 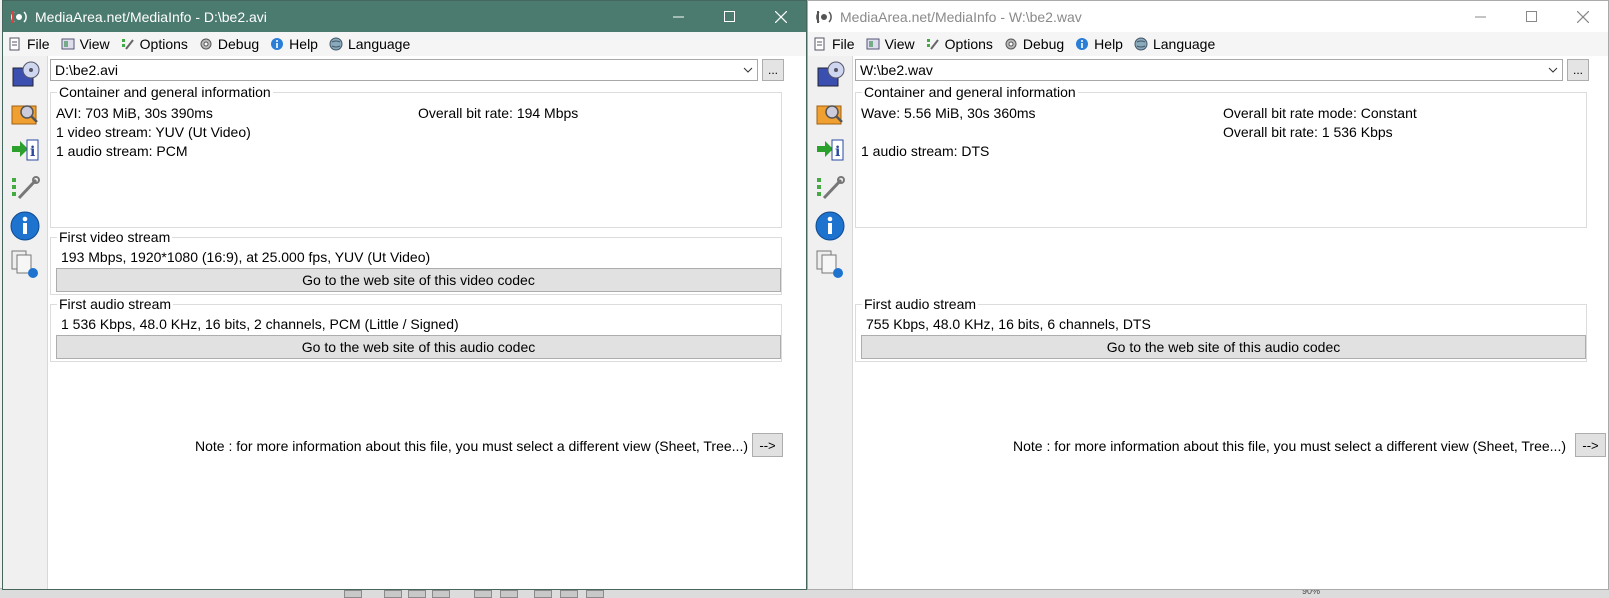 I want to click on video-codec-website-button: Go to the web site of this video codec, so click(x=418, y=280).